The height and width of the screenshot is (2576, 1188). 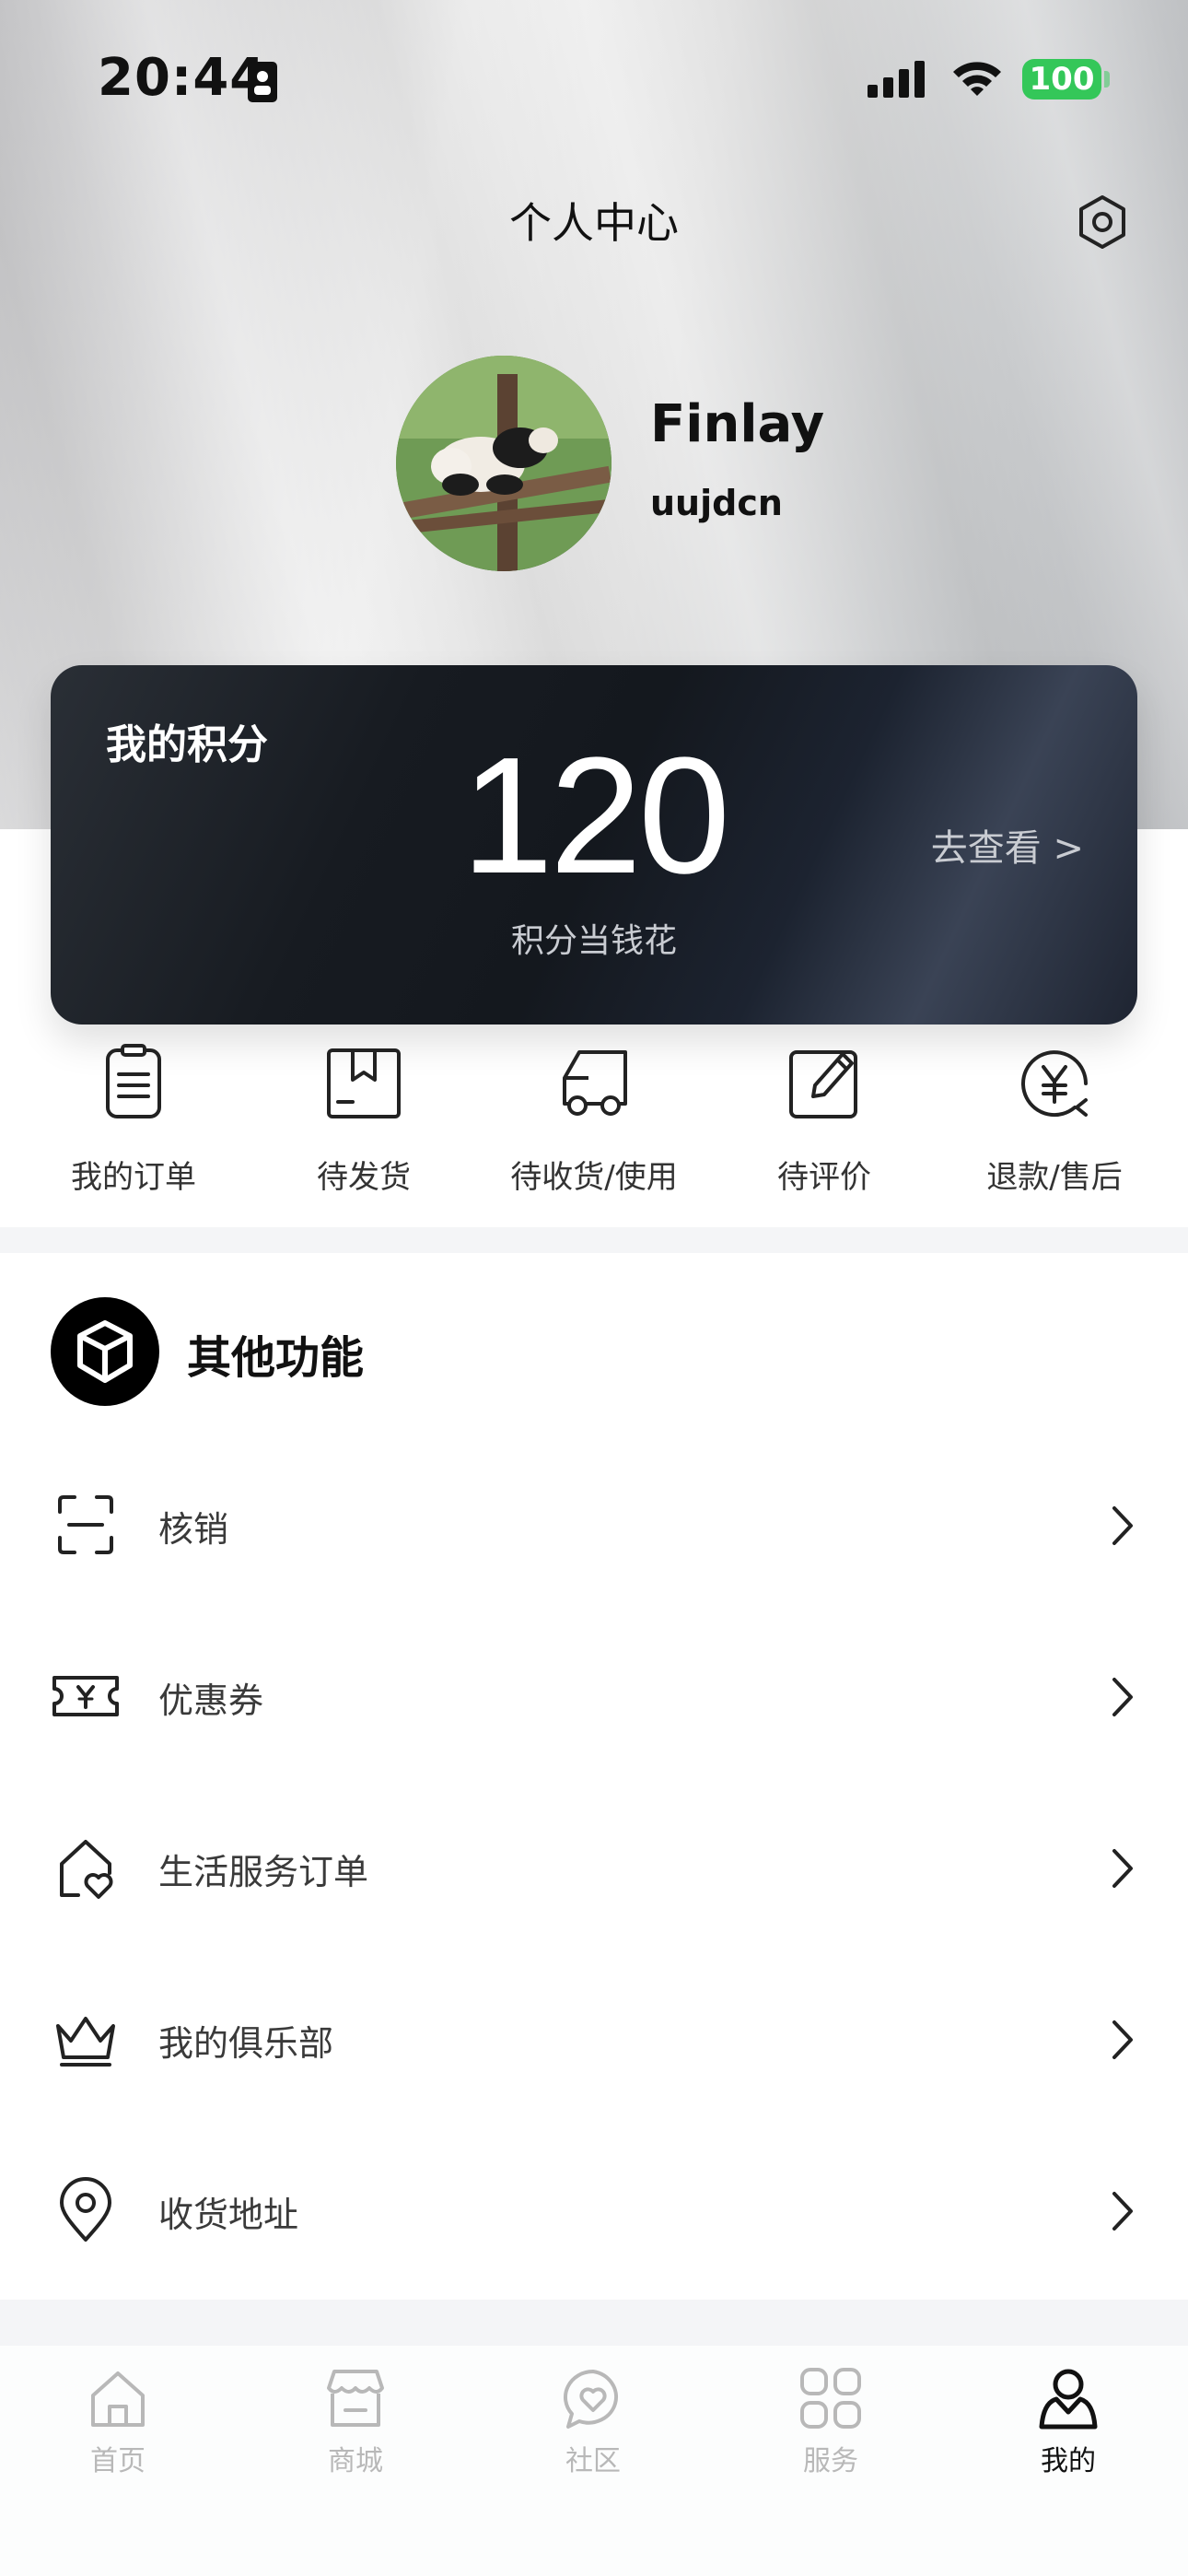 What do you see at coordinates (1068, 2461) in the screenshot?
I see `tab-label: 我的` at bounding box center [1068, 2461].